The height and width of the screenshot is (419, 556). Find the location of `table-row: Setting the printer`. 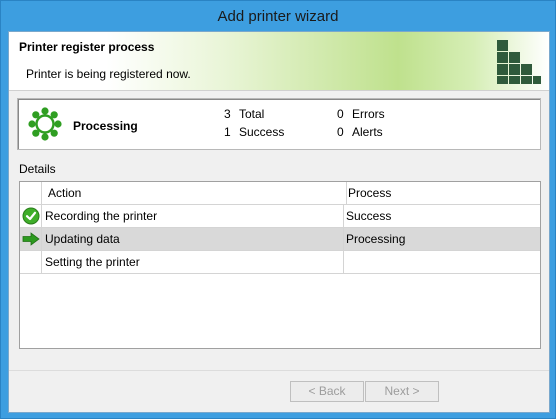

table-row: Setting the printer is located at coordinates (280, 262).